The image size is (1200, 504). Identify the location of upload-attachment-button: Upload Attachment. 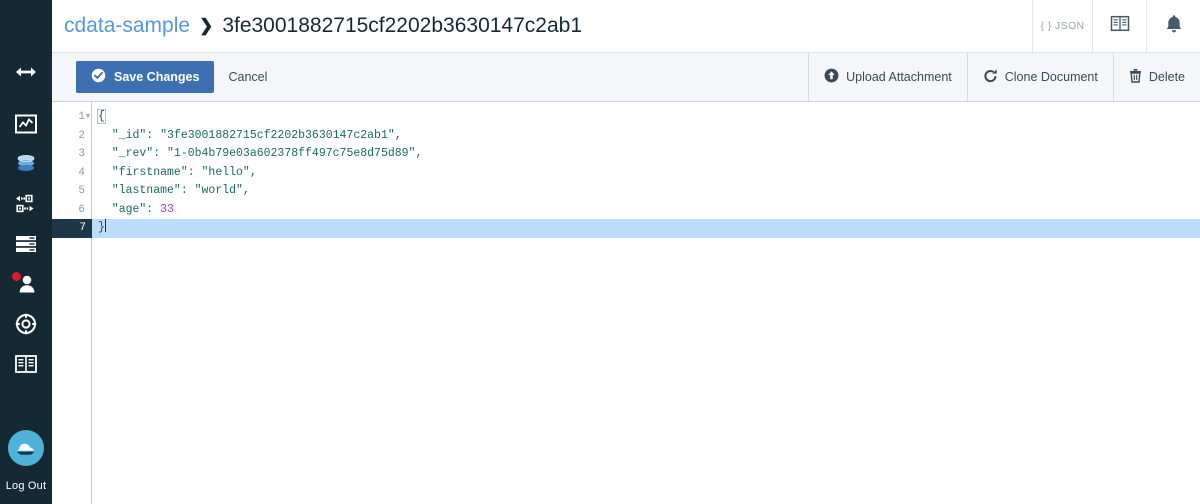
(887, 77).